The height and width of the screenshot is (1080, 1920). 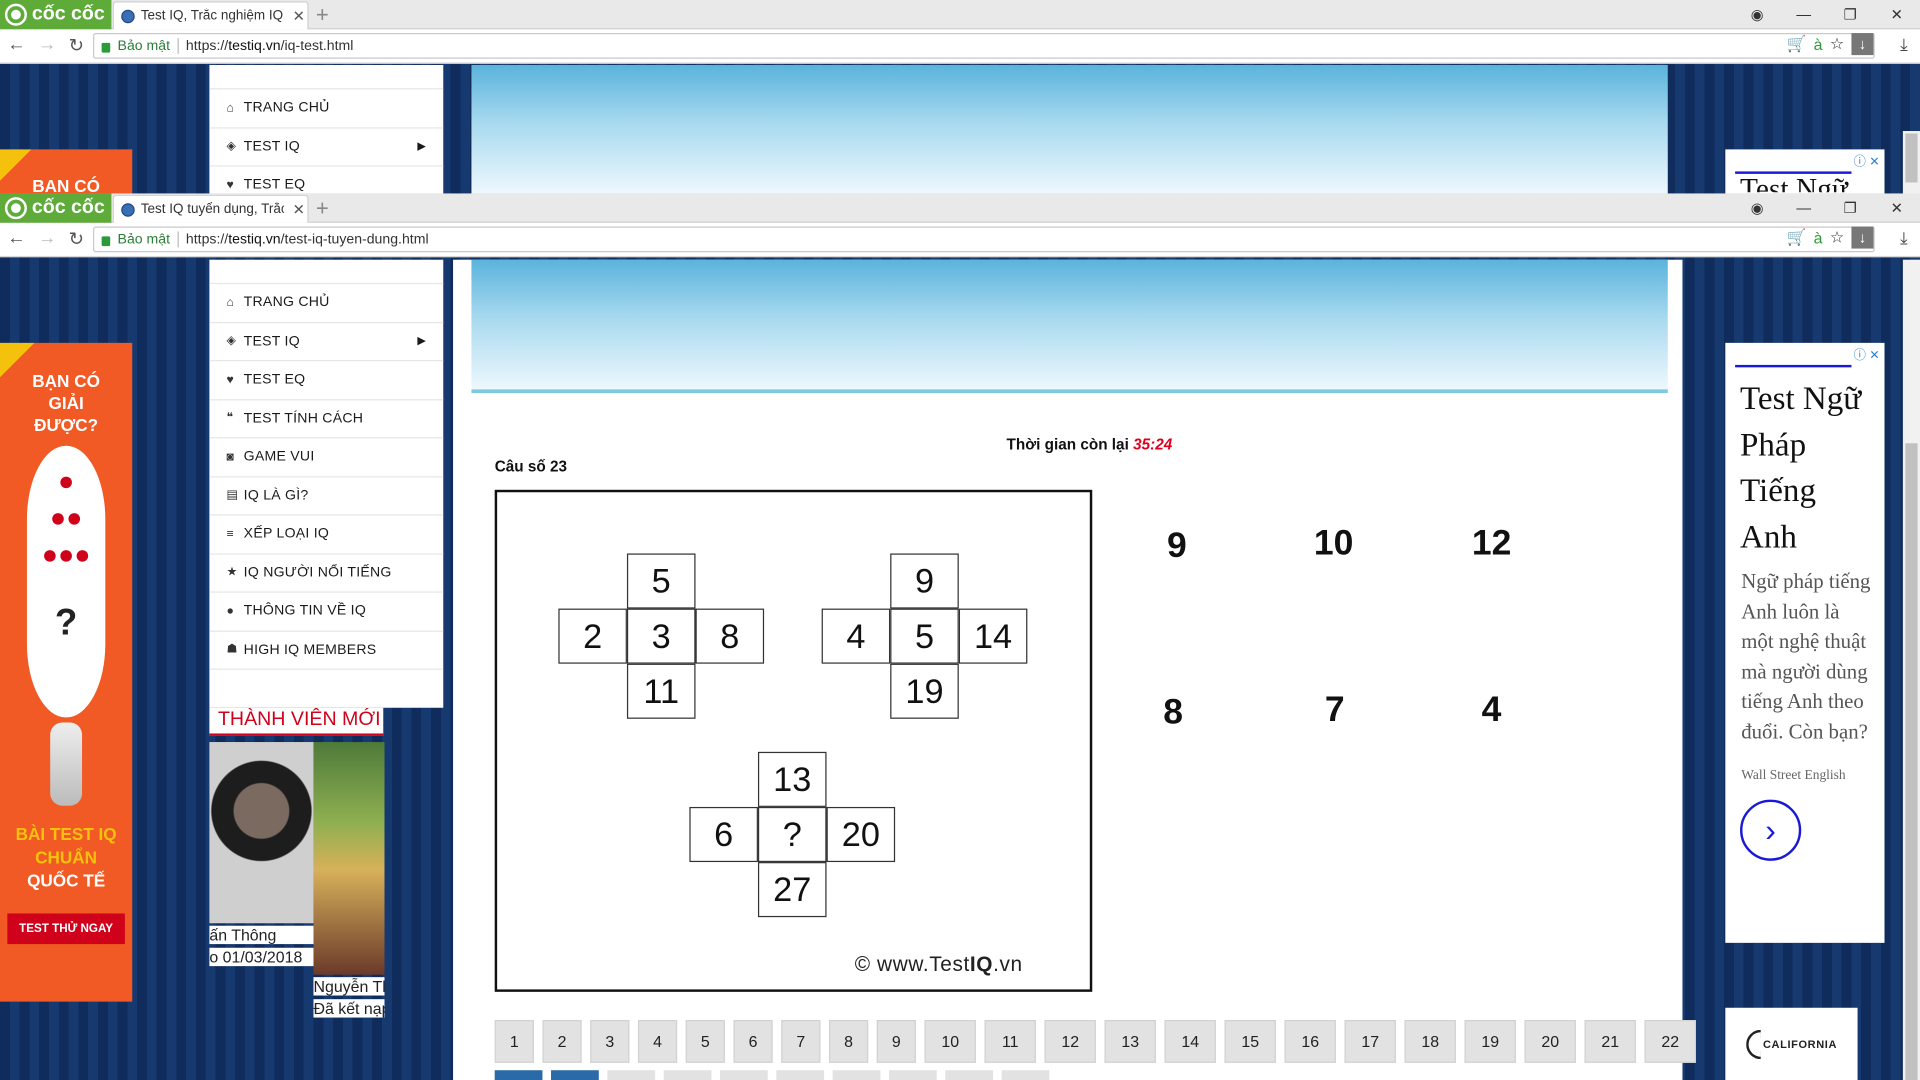 What do you see at coordinates (950, 1041) in the screenshot?
I see `page-button-10: 10` at bounding box center [950, 1041].